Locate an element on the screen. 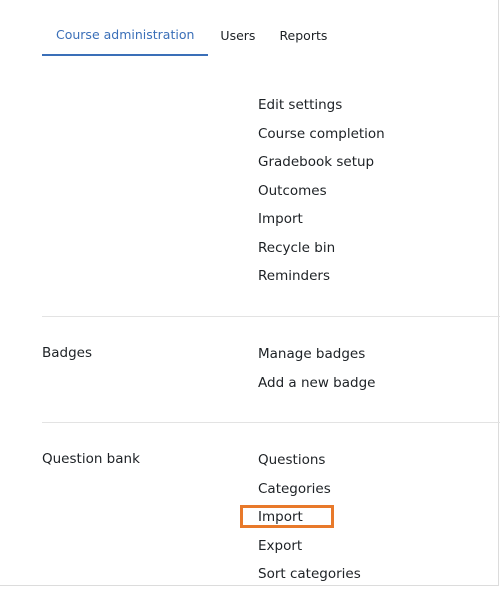 This screenshot has width=500, height=589. list-item: Reminders is located at coordinates (321, 276).